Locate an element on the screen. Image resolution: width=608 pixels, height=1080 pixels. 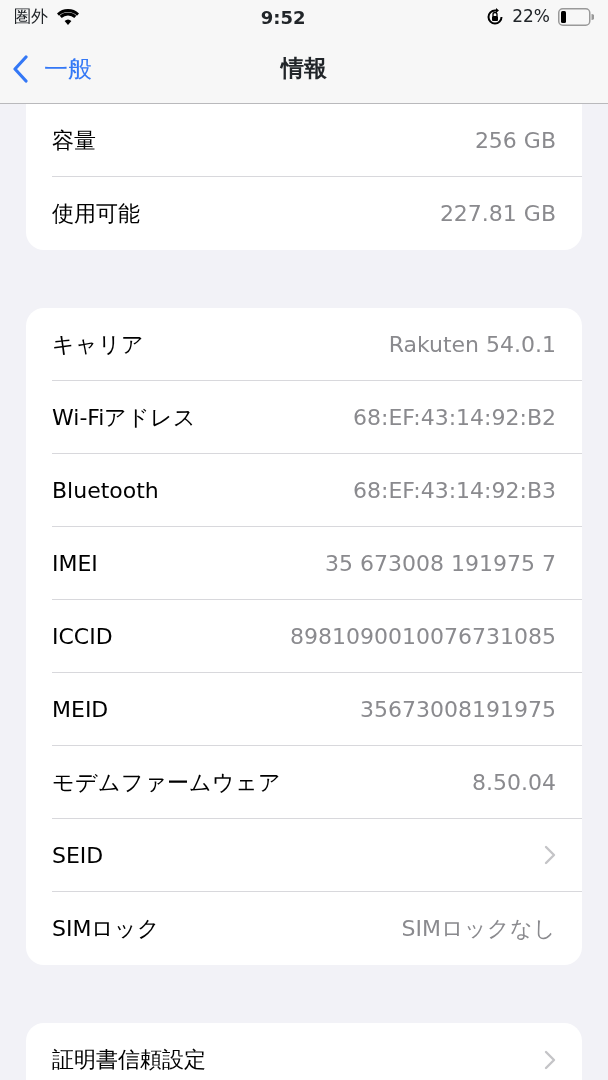
row-value: SIMロックなし is located at coordinates (478, 929).